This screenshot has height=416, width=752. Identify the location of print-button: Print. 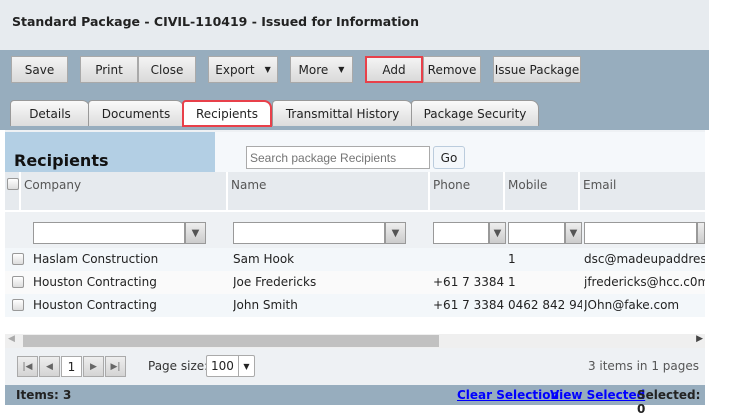
(109, 69).